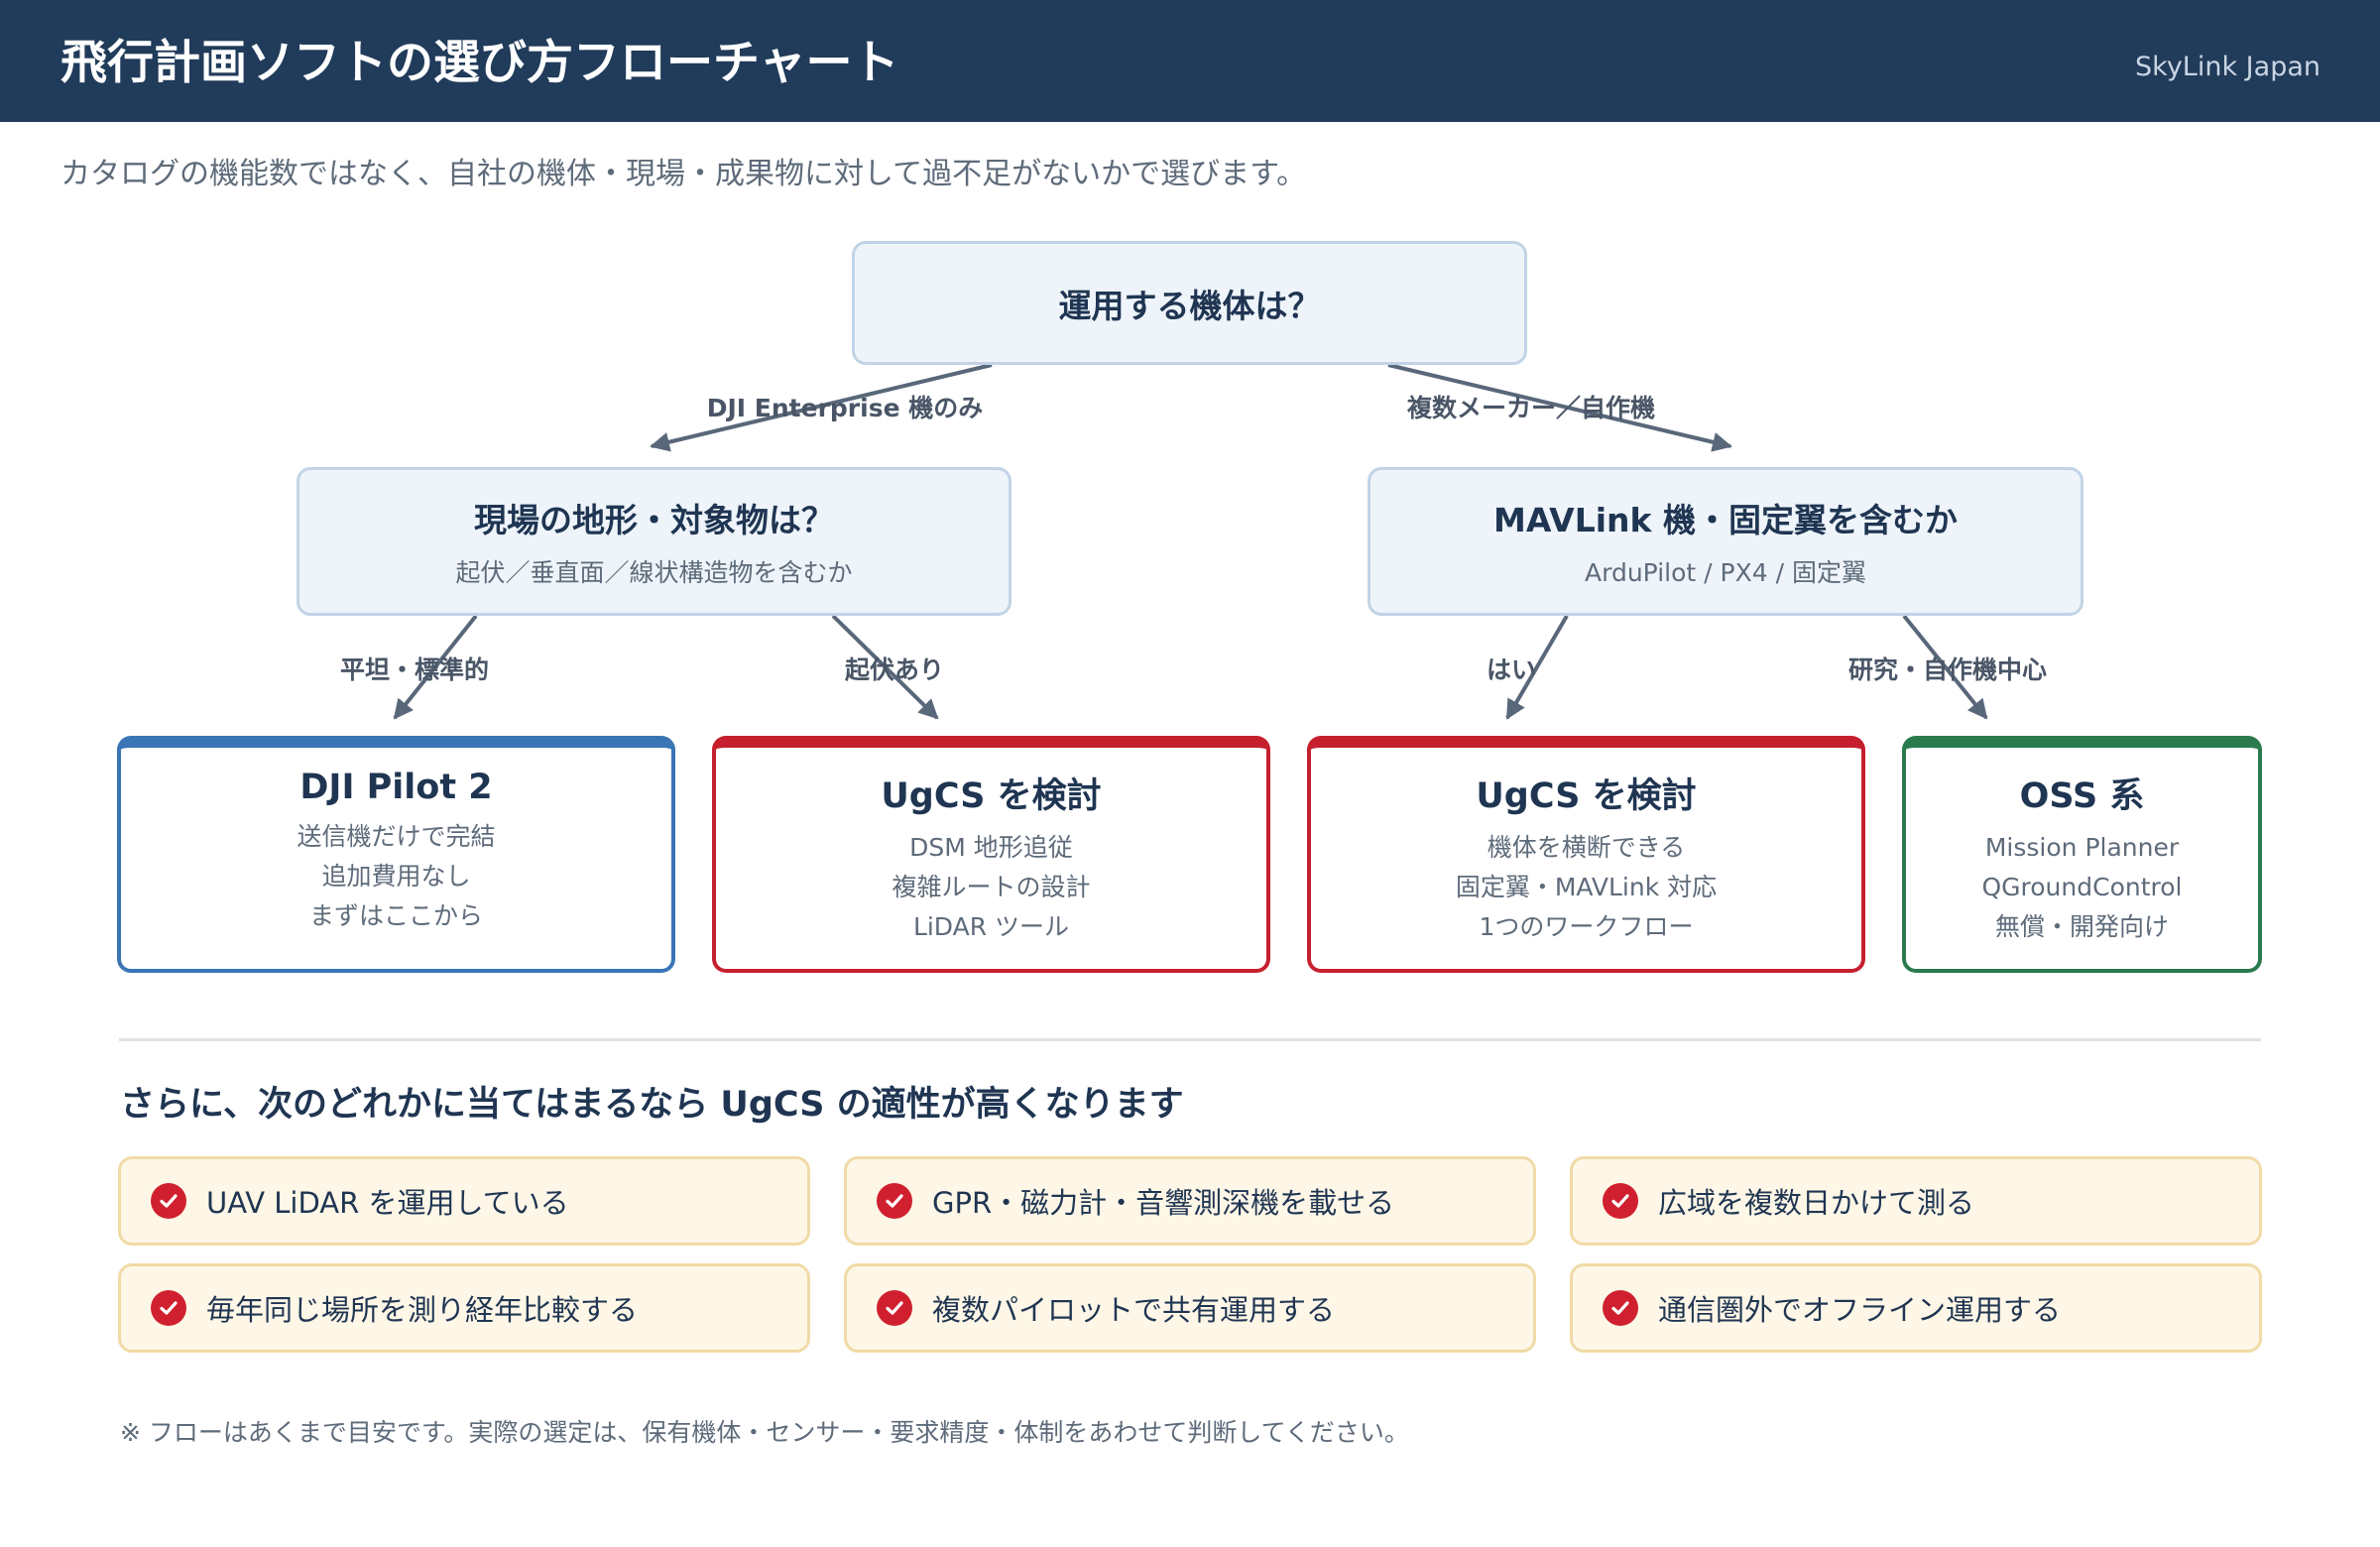  I want to click on result-line: QGroundControl, so click(2082, 887).